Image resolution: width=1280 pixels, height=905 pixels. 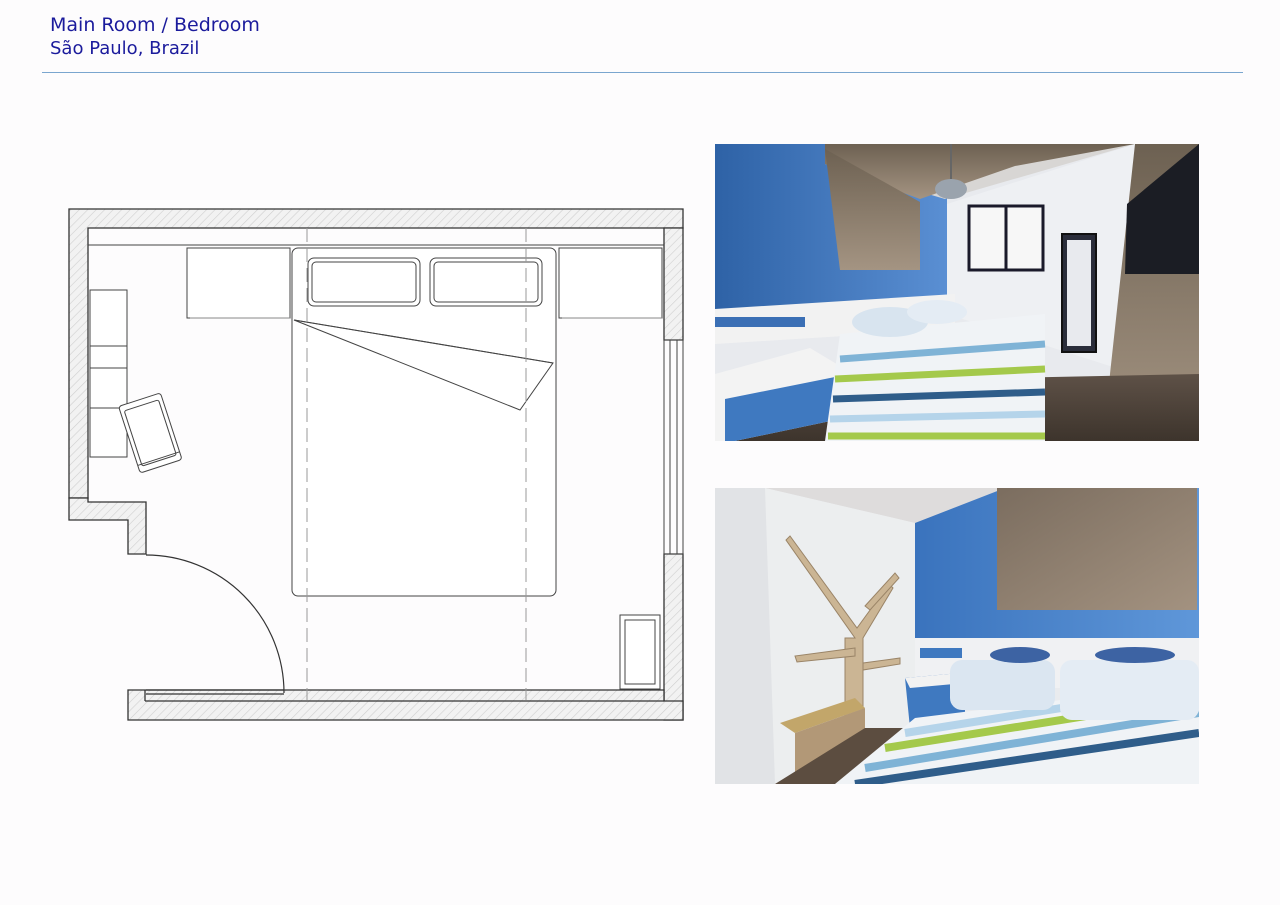 I want to click on window, so click(x=673, y=447).